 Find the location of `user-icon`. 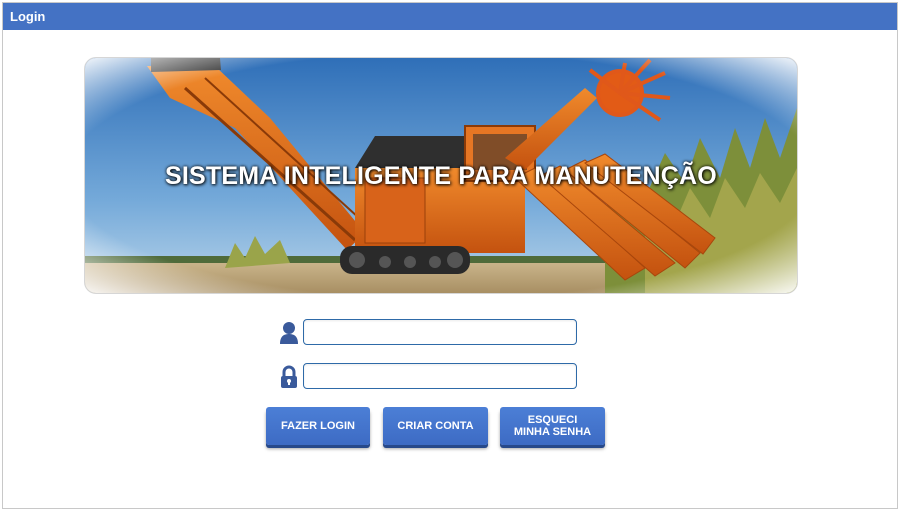

user-icon is located at coordinates (289, 333).